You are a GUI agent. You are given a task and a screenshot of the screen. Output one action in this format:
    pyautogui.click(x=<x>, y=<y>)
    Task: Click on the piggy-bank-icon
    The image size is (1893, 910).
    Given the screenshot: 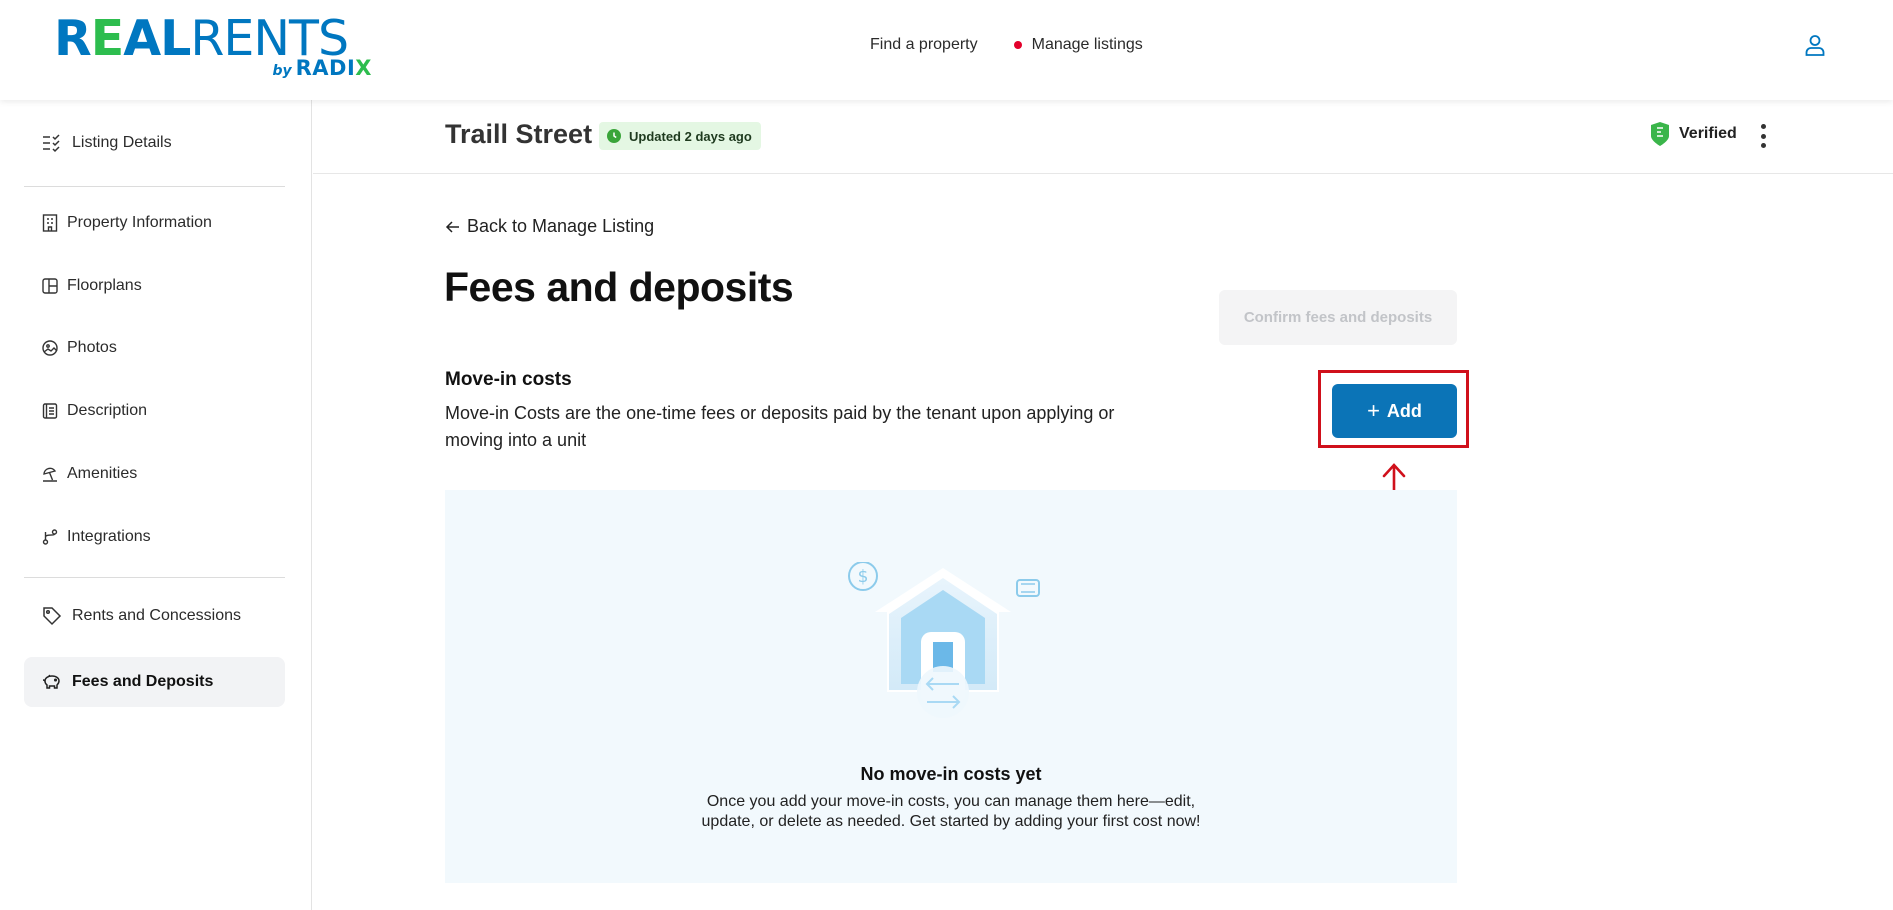 What is the action you would take?
    pyautogui.click(x=51, y=681)
    